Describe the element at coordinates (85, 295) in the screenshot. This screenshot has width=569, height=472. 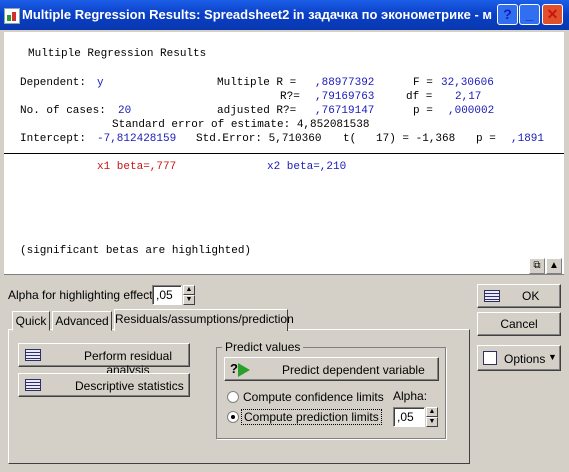
I see `alpha-effects-label: Alpha for highlighting effects:` at that location.